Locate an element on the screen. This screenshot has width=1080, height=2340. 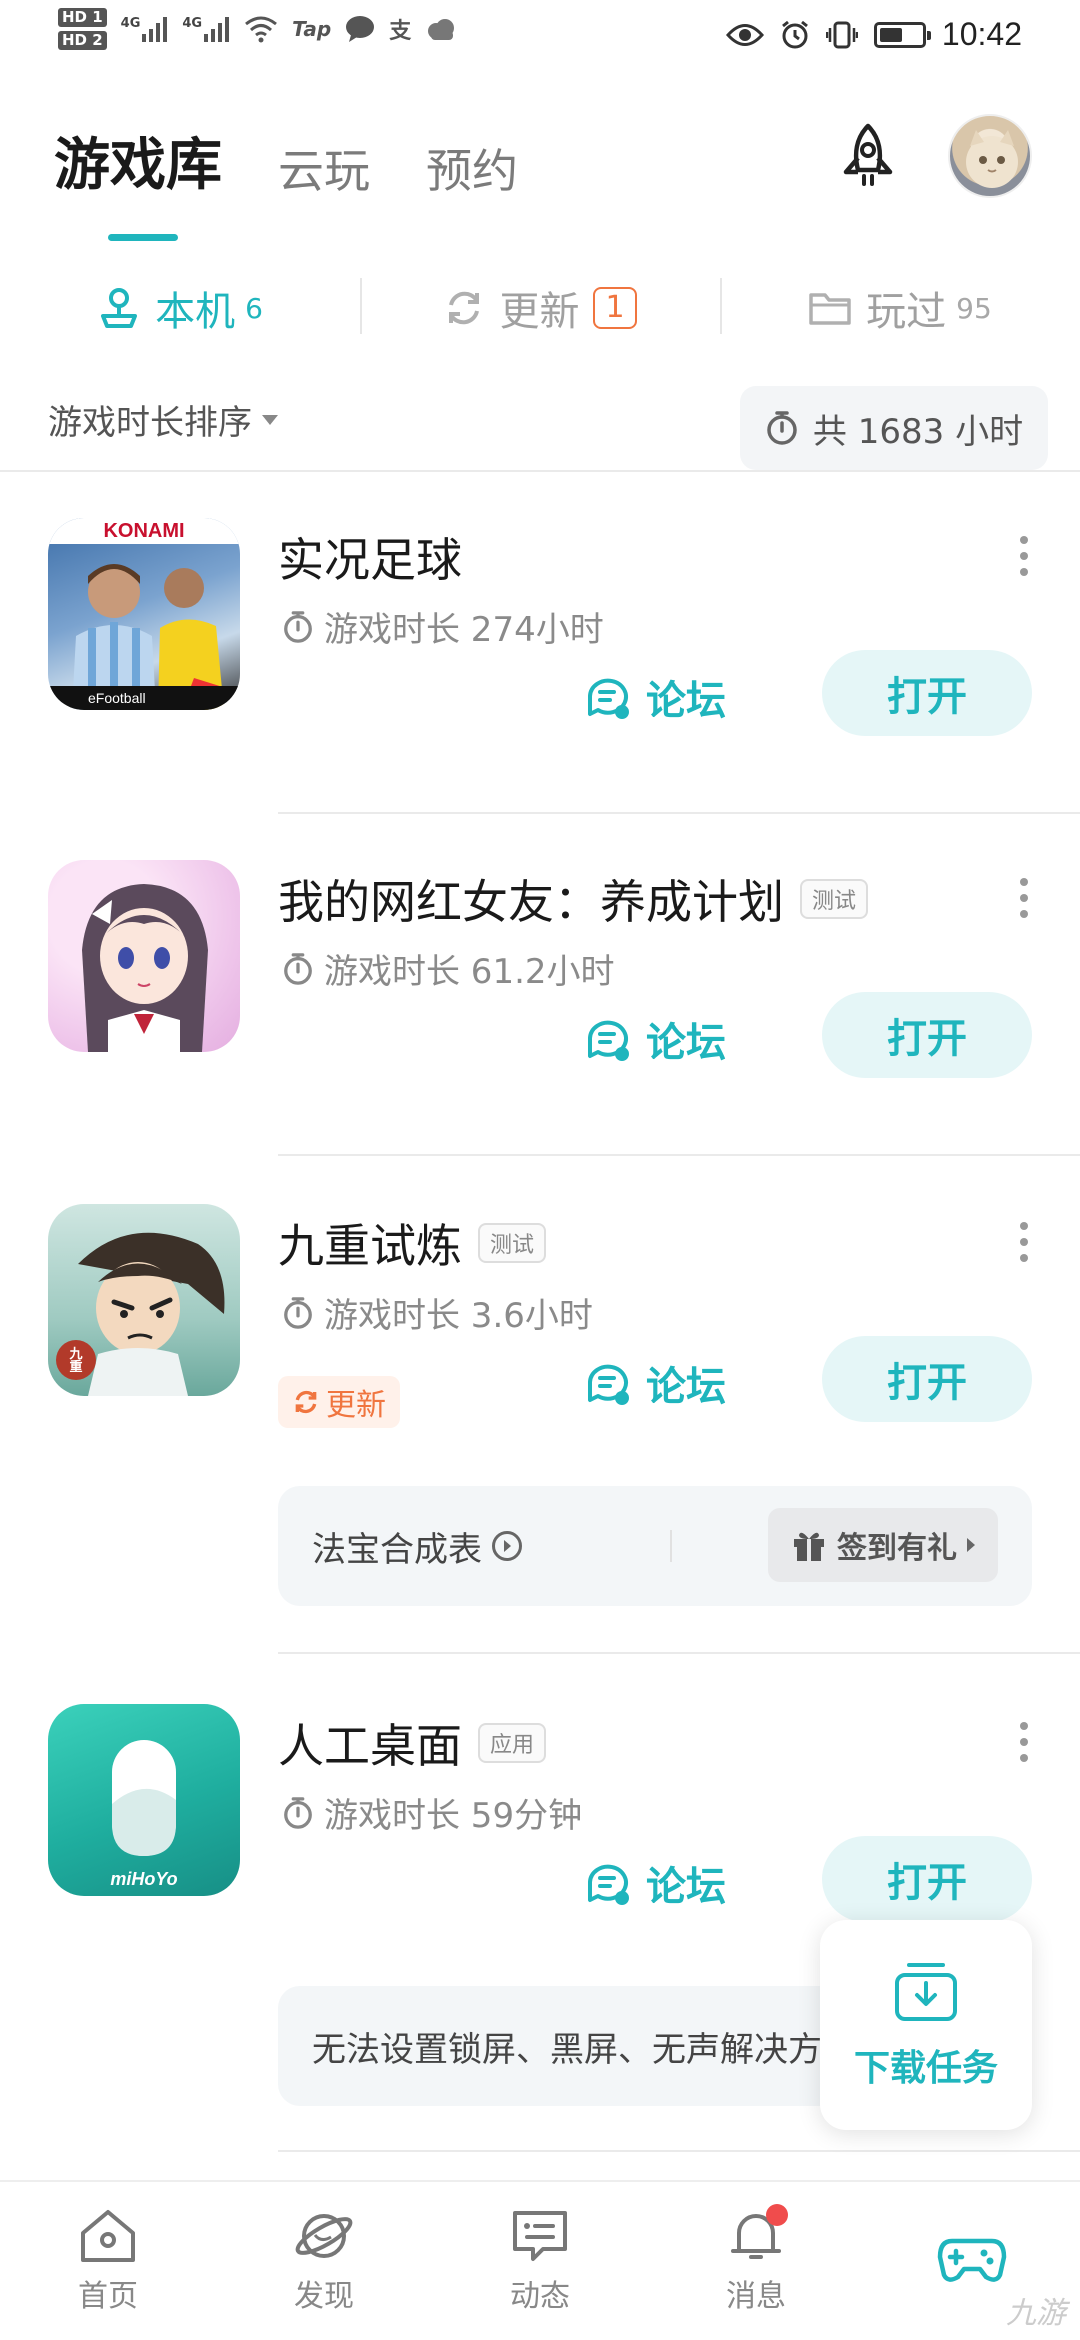
rocket-icon is located at coordinates (868, 156).